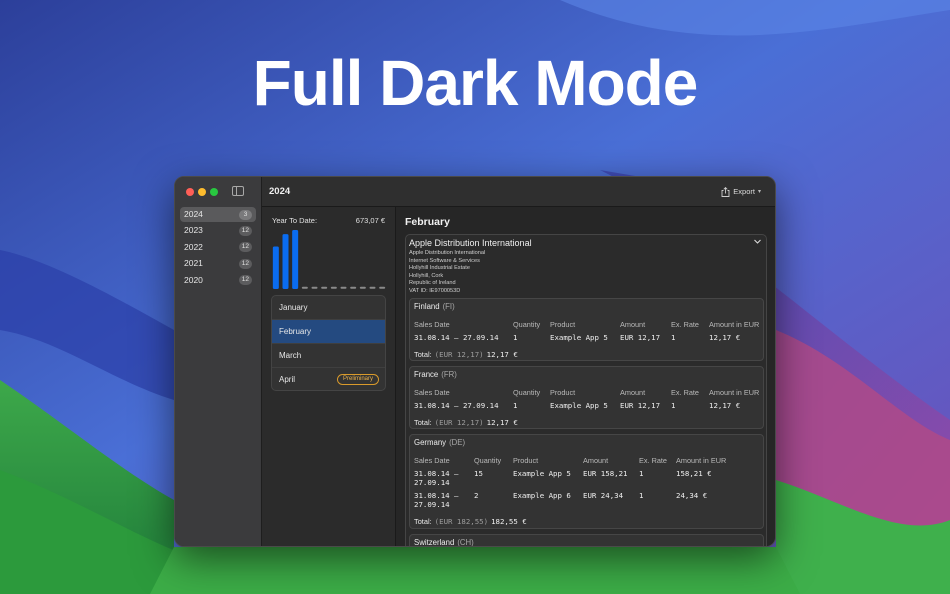 This screenshot has width=950, height=594. What do you see at coordinates (685, 392) in the screenshot?
I see `header-ex-rate: Ex. Rate` at bounding box center [685, 392].